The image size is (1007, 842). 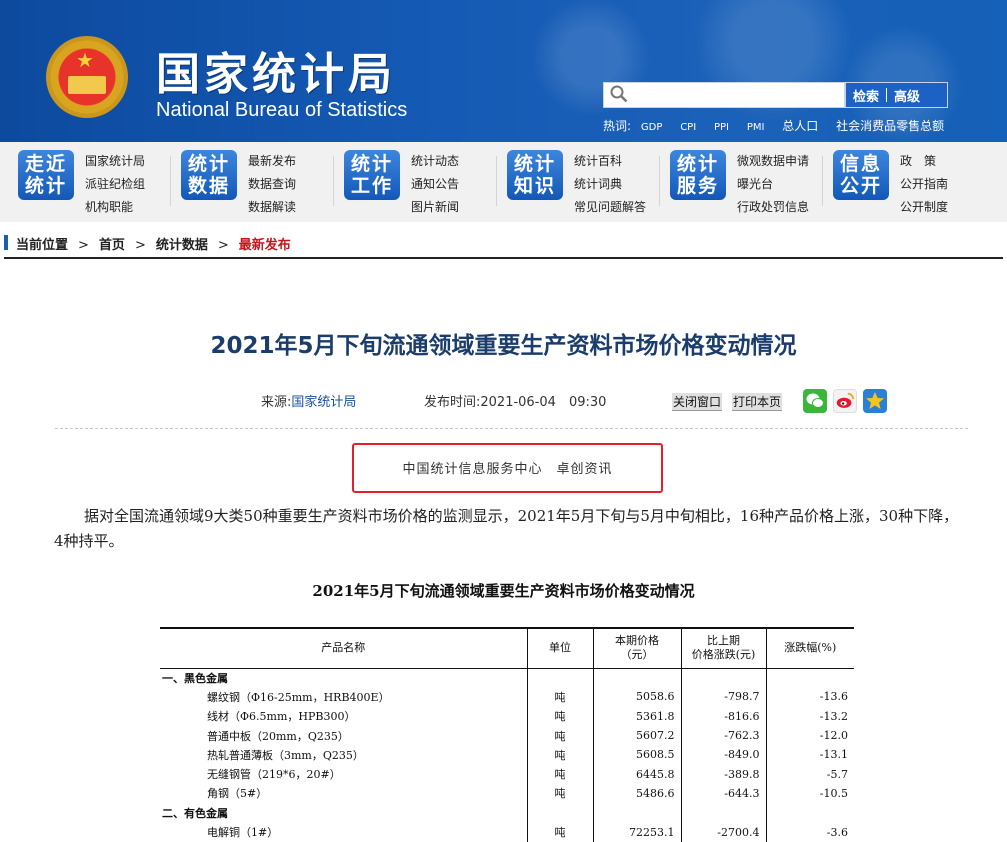 What do you see at coordinates (115, 161) in the screenshot?
I see `nav-link: 国家统计局` at bounding box center [115, 161].